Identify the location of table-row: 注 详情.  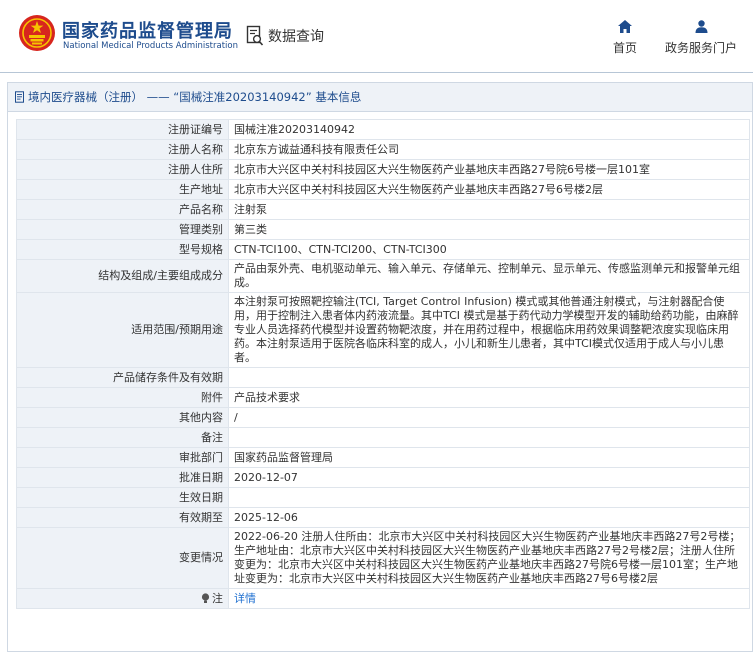
(383, 598).